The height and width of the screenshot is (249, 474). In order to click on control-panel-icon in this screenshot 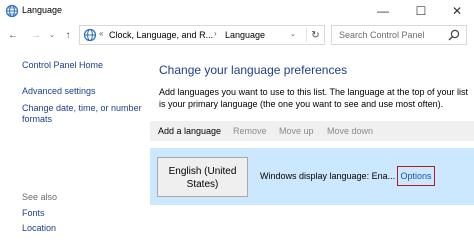, I will do `click(90, 35)`.